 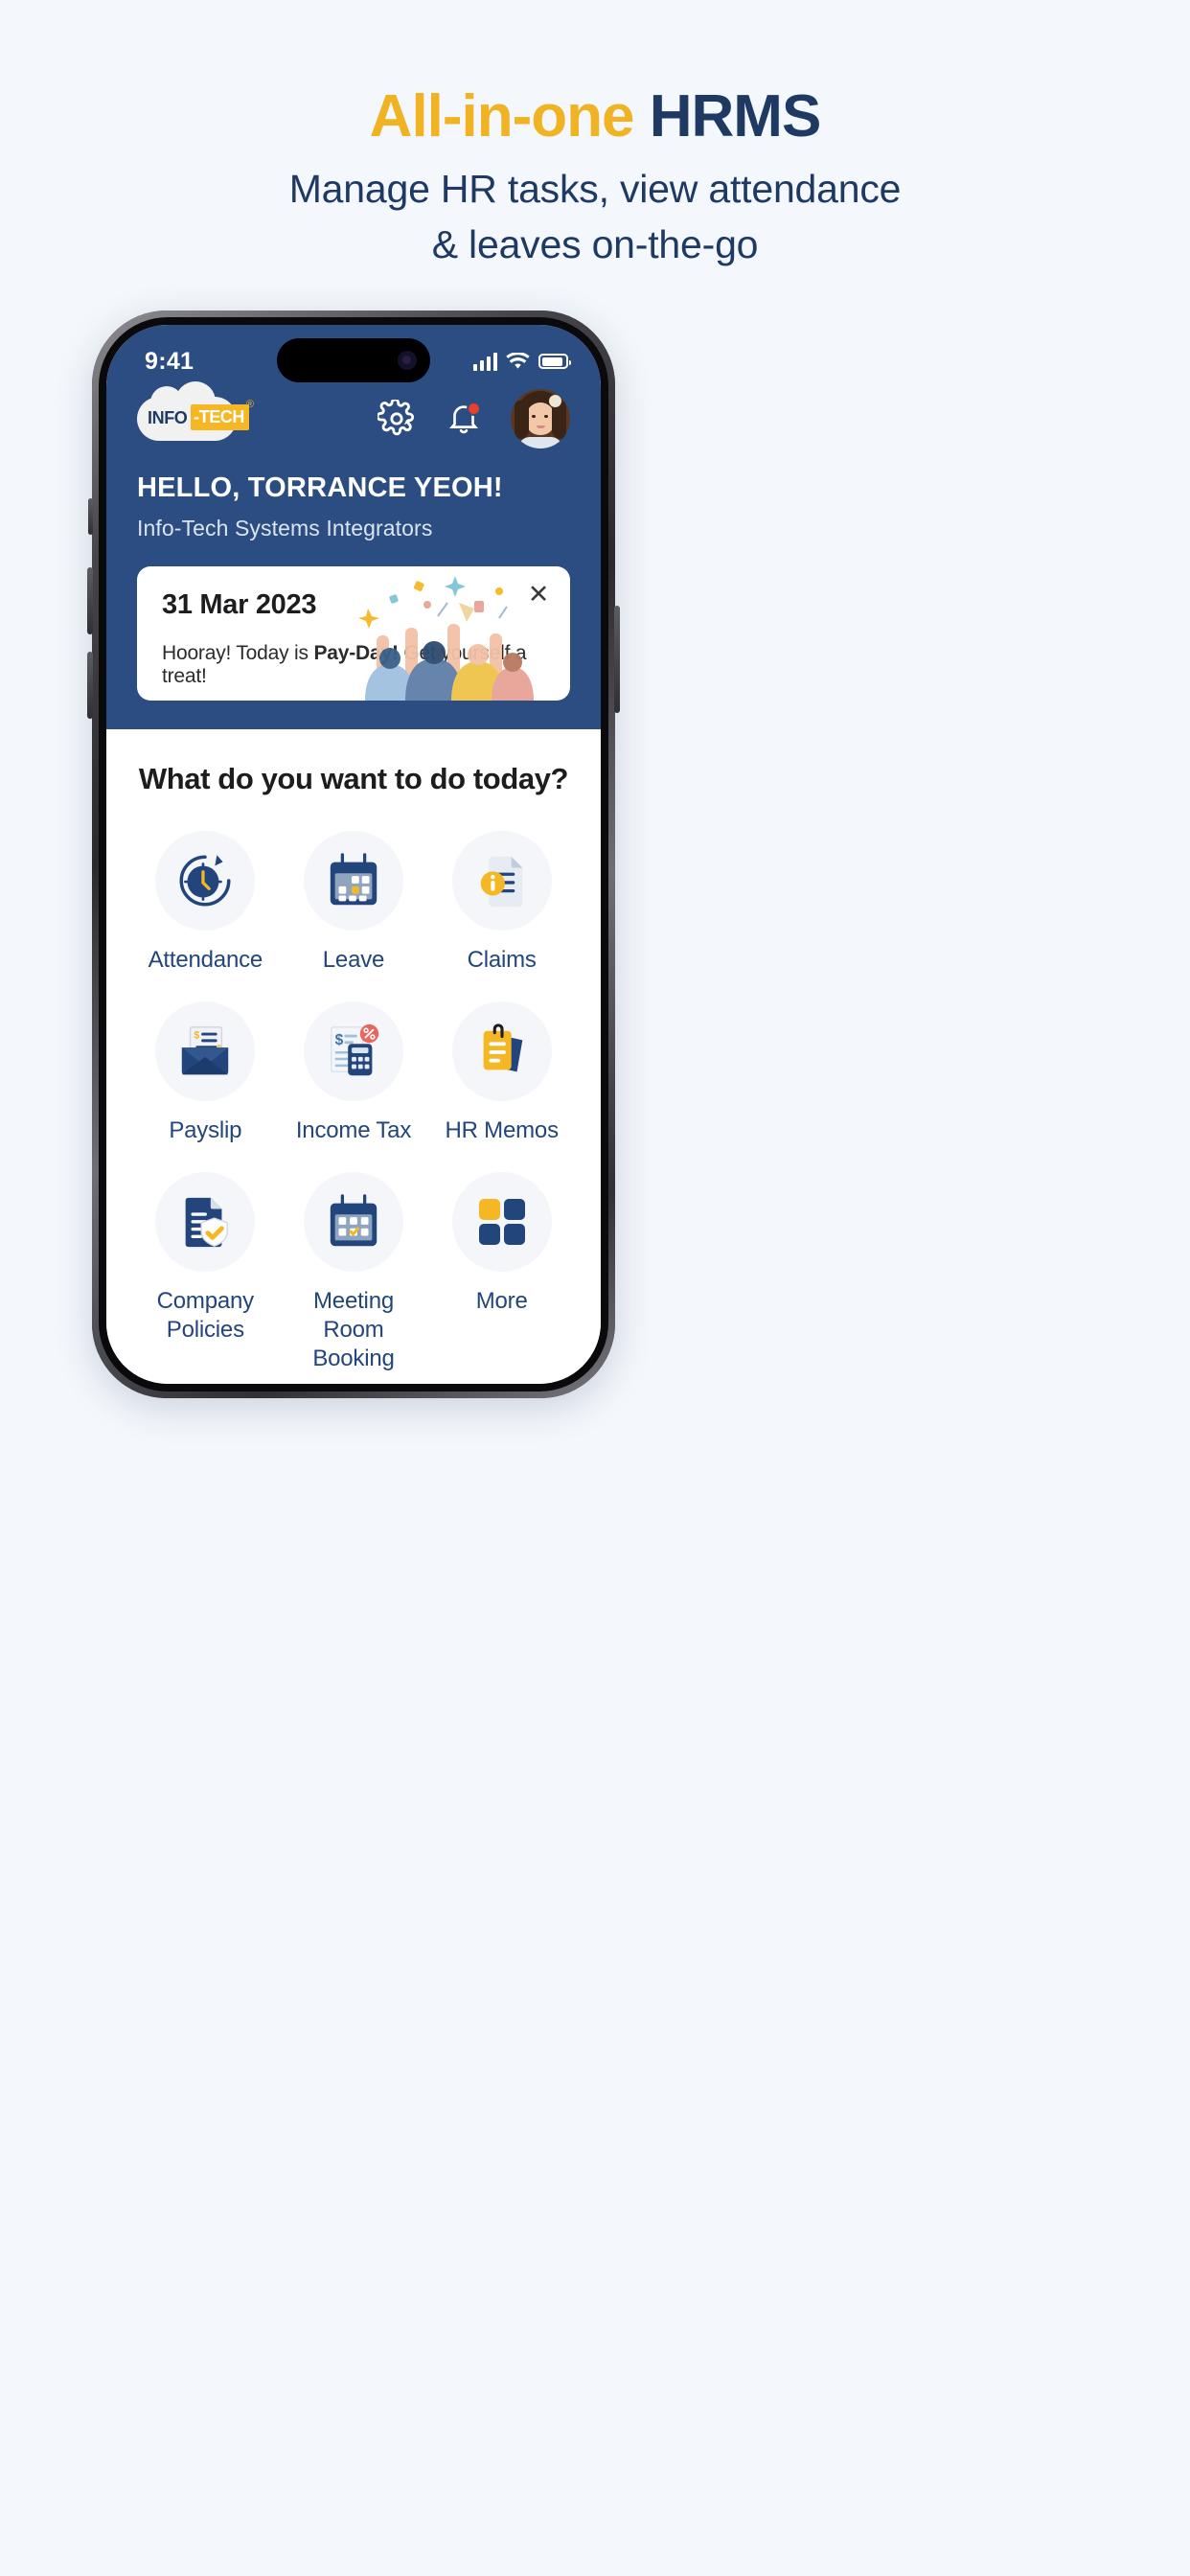 What do you see at coordinates (555, 361) in the screenshot?
I see `battery-icon` at bounding box center [555, 361].